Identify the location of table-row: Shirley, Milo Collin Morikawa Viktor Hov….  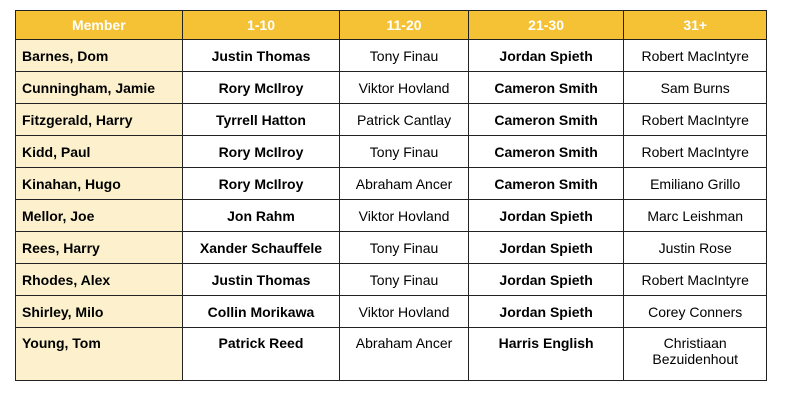
(391, 311).